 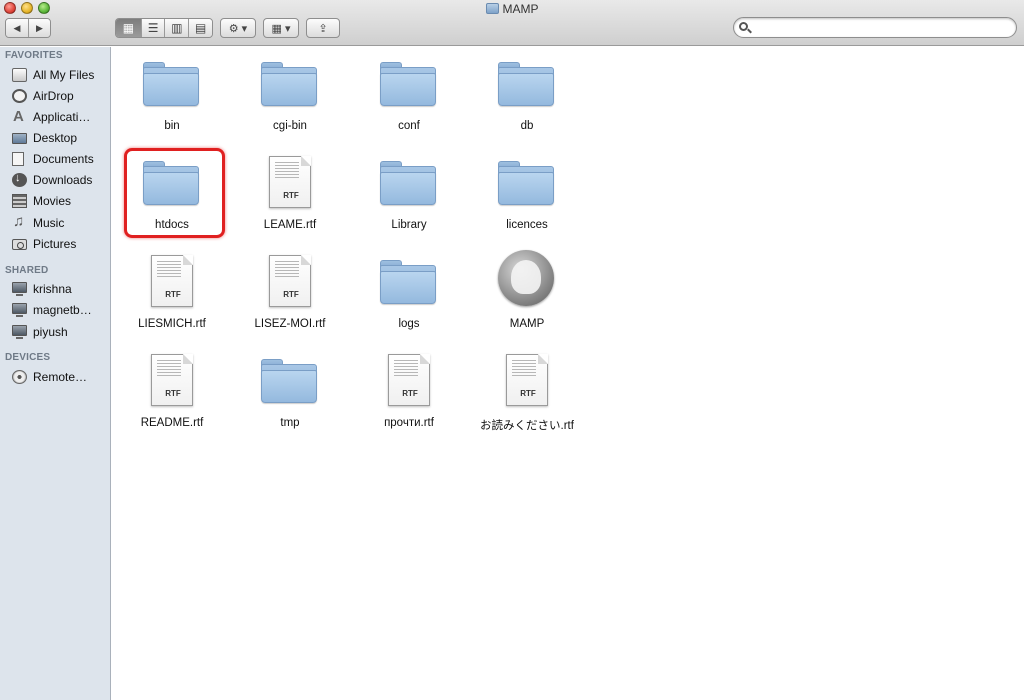 I want to click on sidebar-item-krishna: krishna, so click(x=55, y=289).